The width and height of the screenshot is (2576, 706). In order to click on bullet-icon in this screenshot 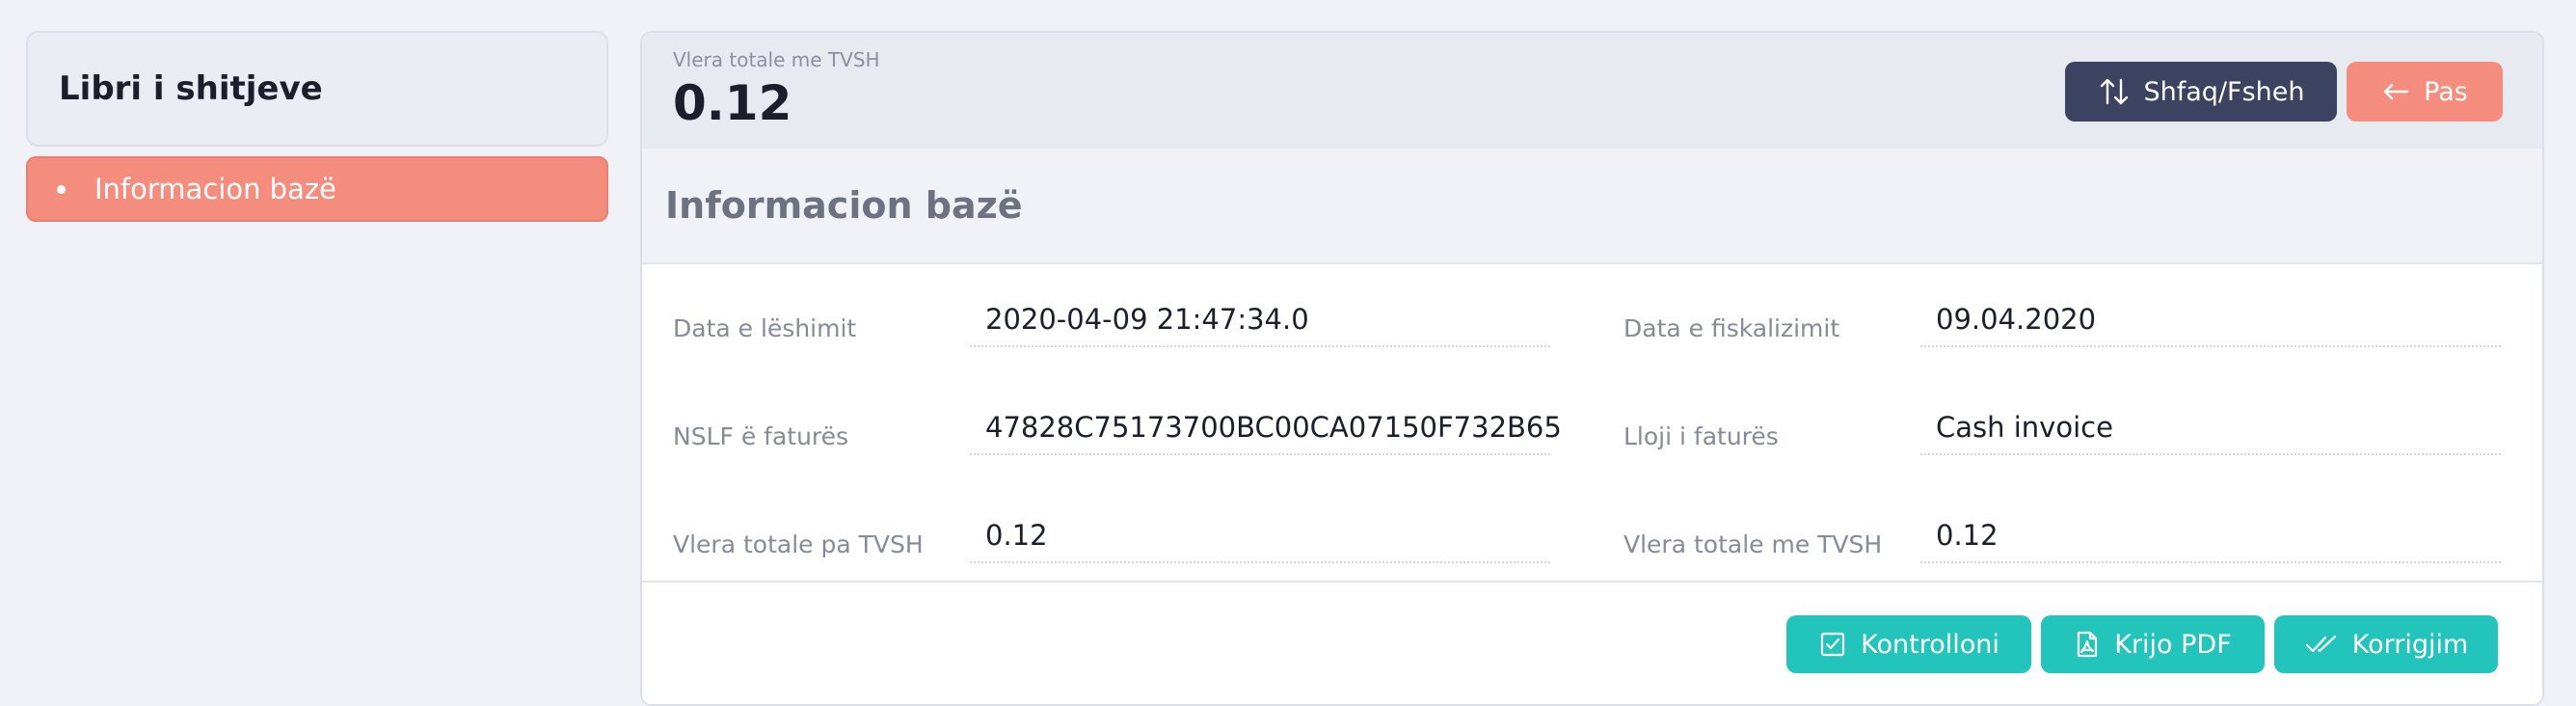, I will do `click(62, 189)`.